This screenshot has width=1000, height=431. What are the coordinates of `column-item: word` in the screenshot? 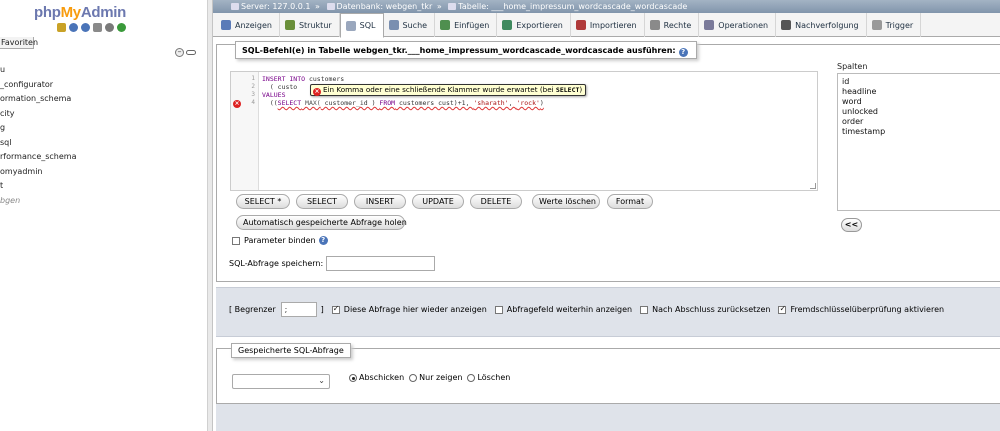 It's located at (919, 102).